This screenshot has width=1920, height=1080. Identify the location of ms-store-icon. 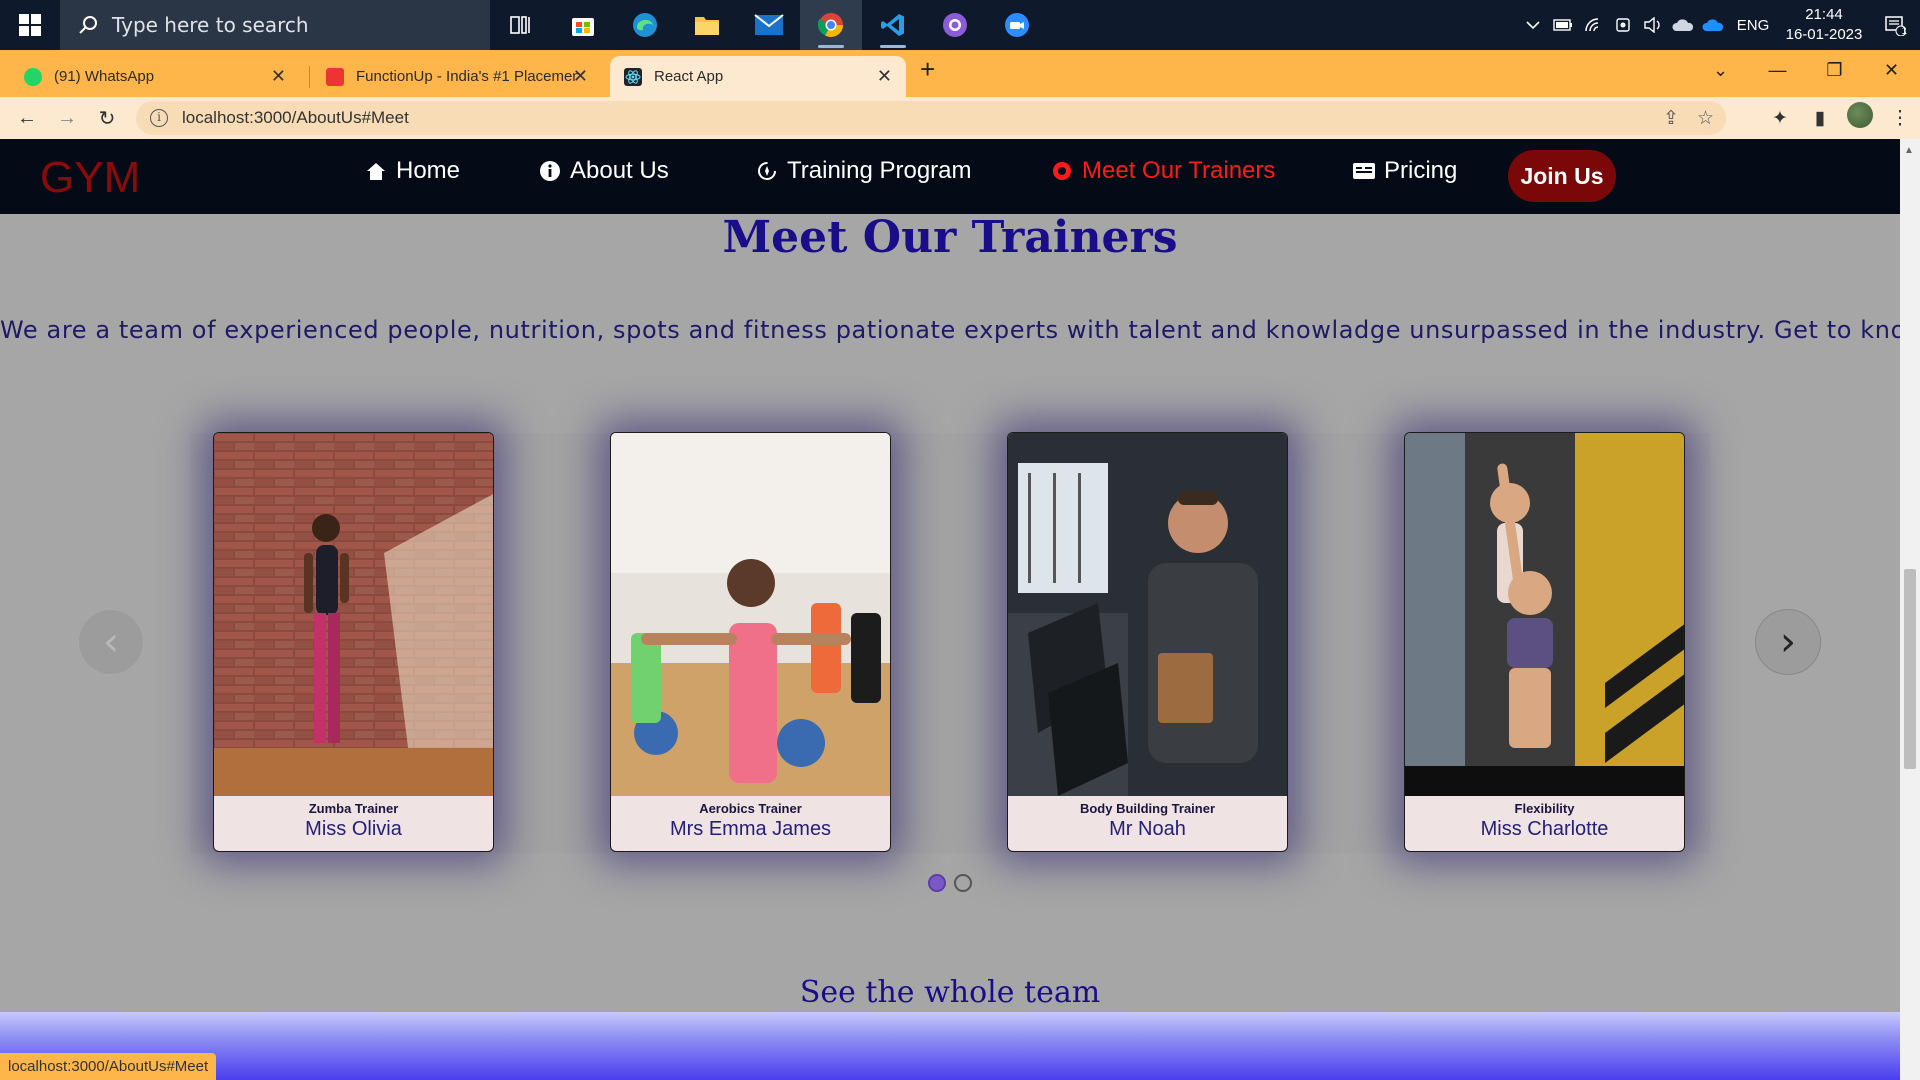
(583, 25).